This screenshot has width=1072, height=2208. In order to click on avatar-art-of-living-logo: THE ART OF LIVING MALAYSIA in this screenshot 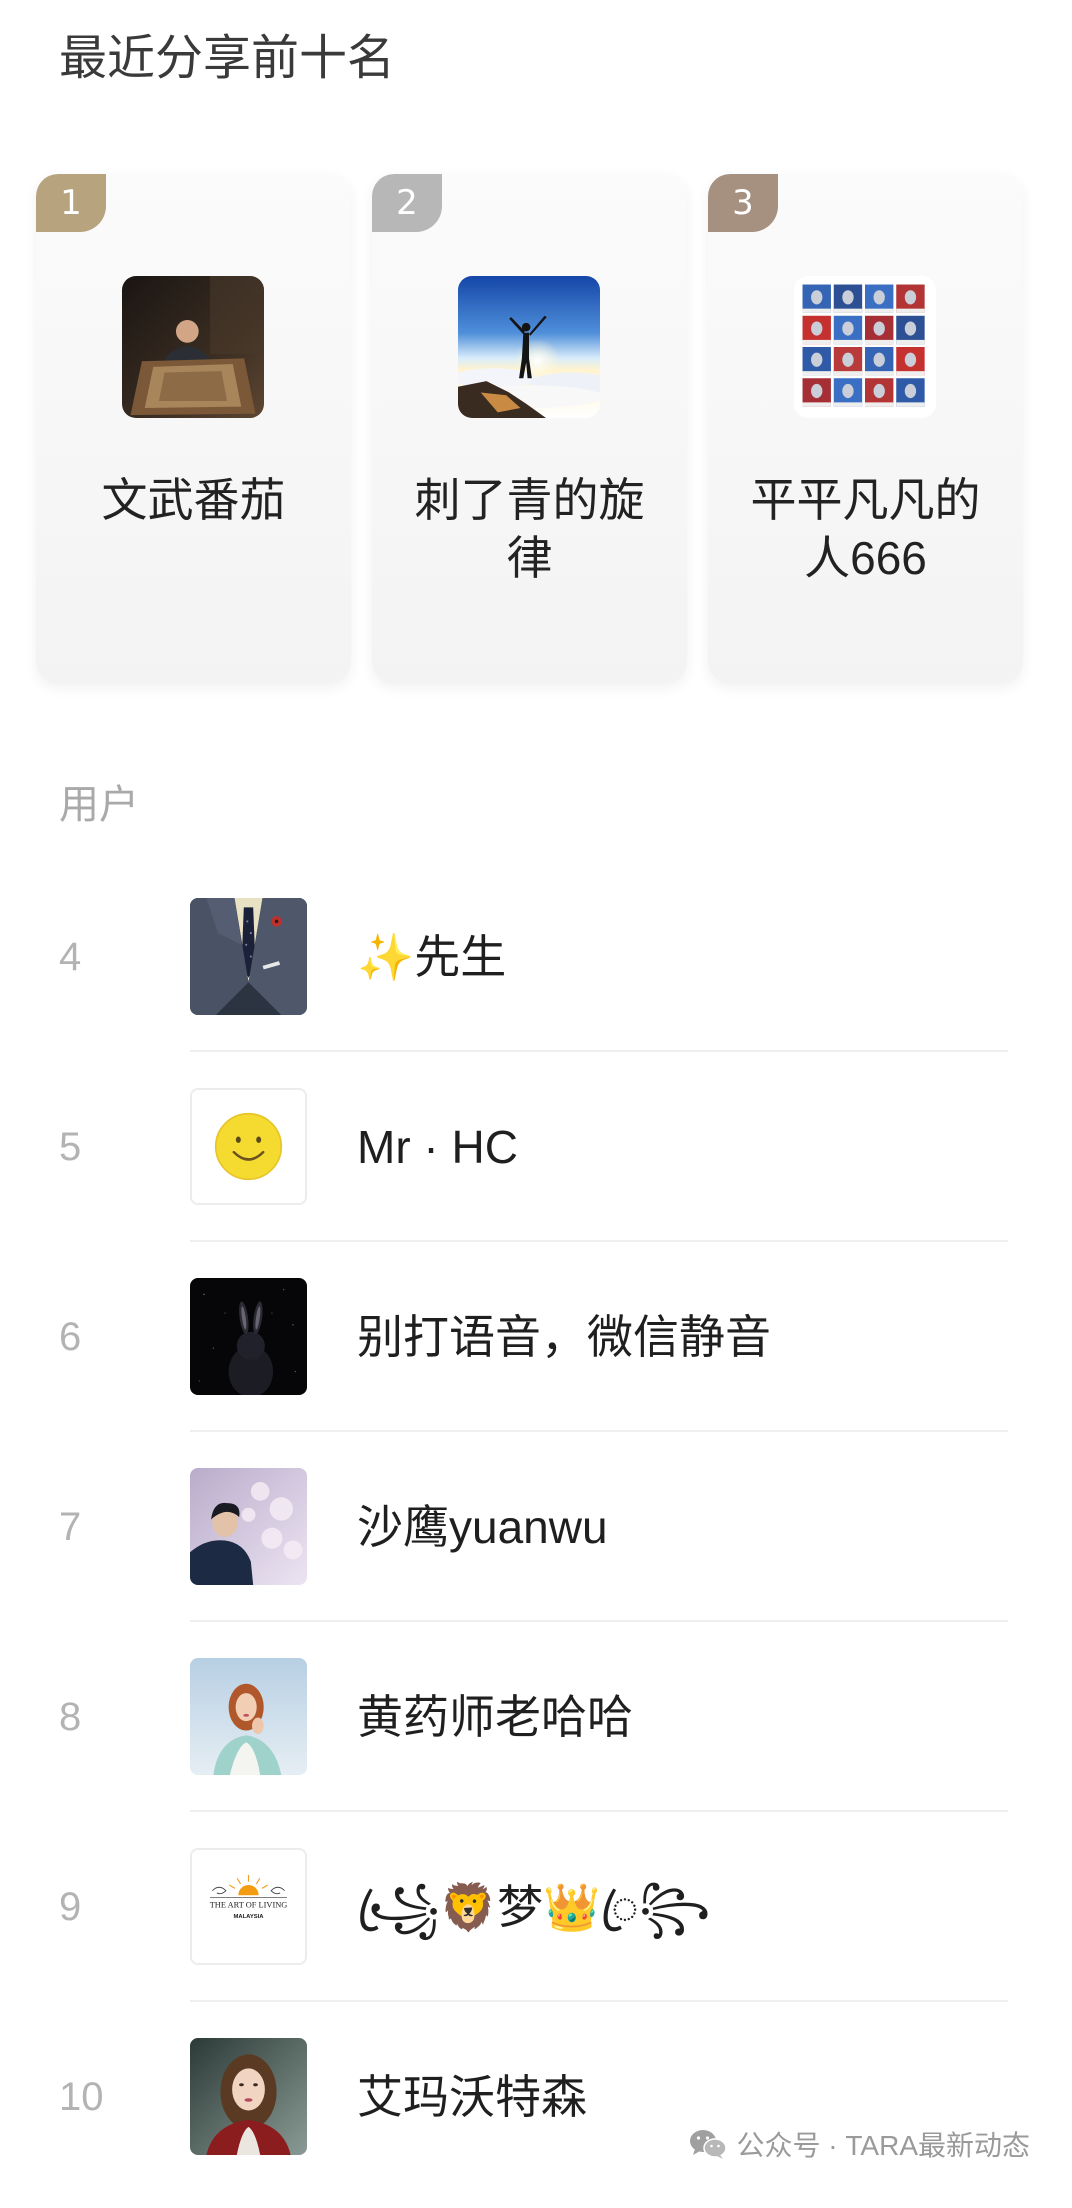, I will do `click(248, 1906)`.